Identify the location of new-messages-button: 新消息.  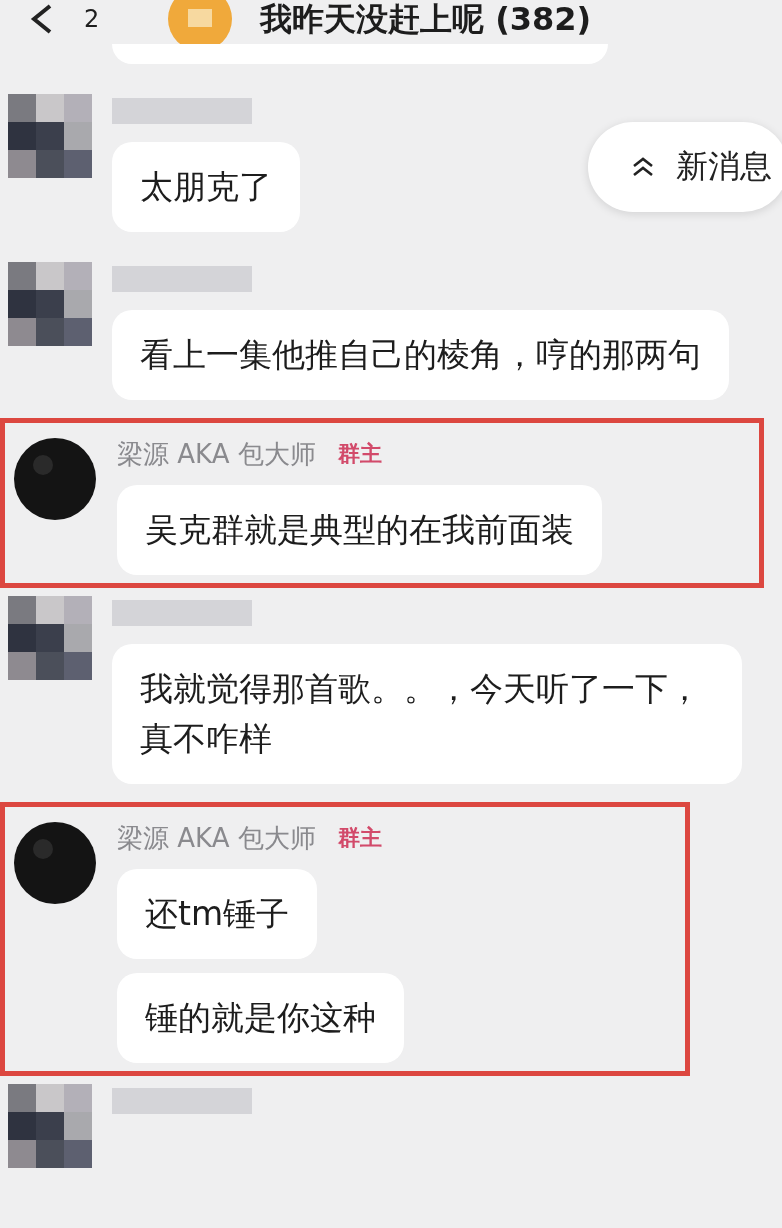
(685, 167).